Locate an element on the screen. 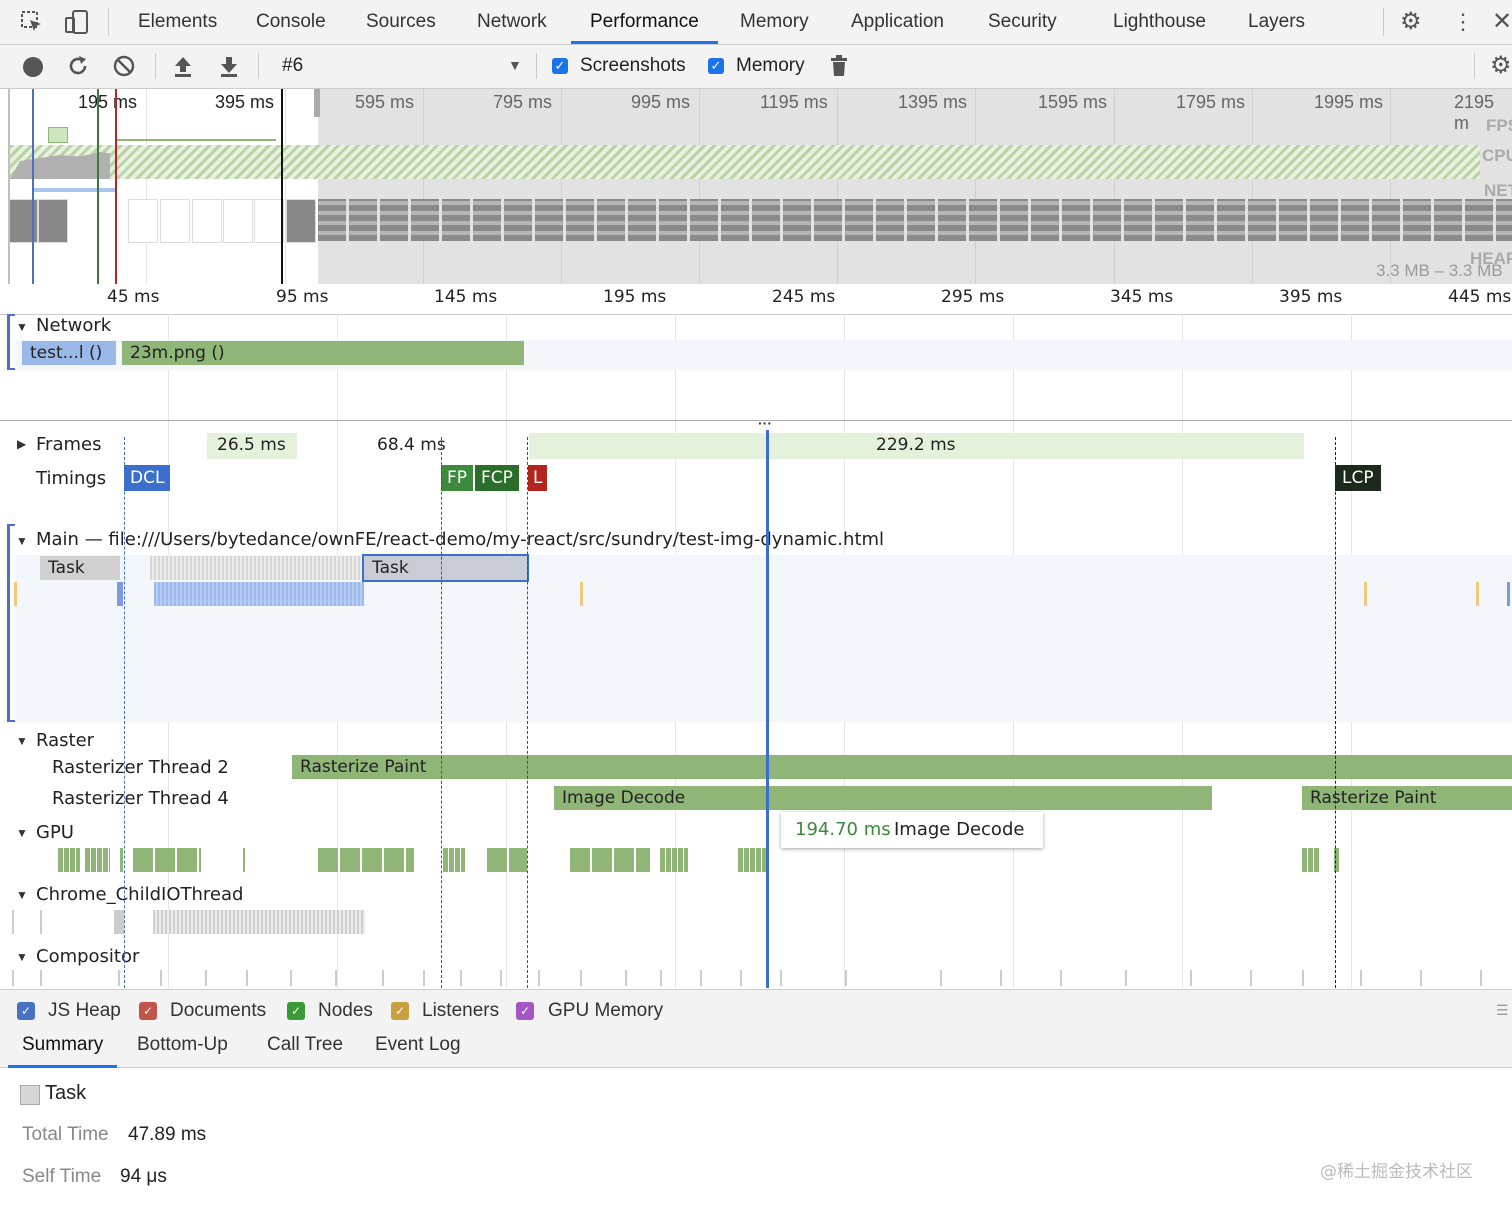 This screenshot has width=1512, height=1208. panel-splitter is located at coordinates (756, 420).